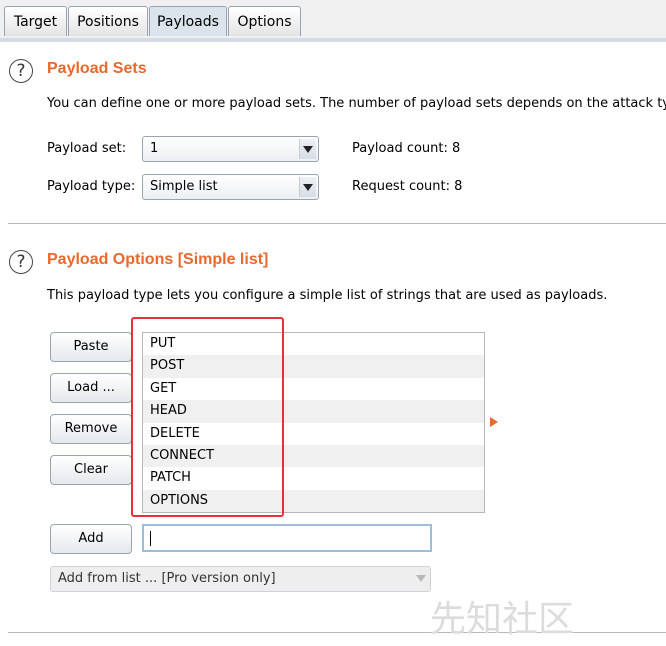 Image resolution: width=666 pixels, height=646 pixels. I want to click on watermark: 先知社区, so click(502, 619).